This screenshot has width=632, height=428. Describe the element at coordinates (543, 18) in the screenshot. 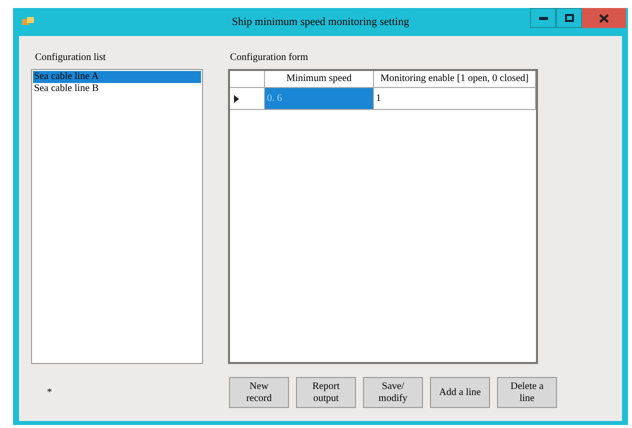

I see `minimize-button` at that location.